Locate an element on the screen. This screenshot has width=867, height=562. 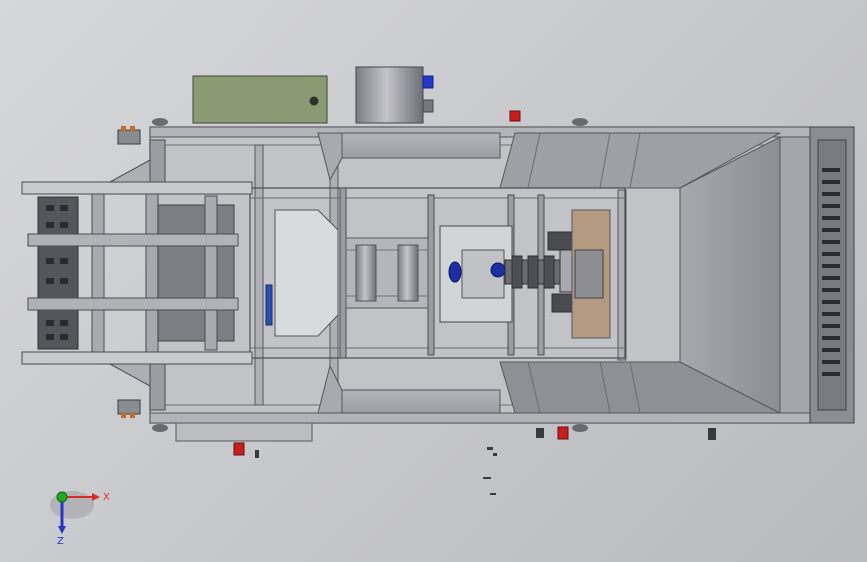
z-axis-label: Z is located at coordinates (60, 541).